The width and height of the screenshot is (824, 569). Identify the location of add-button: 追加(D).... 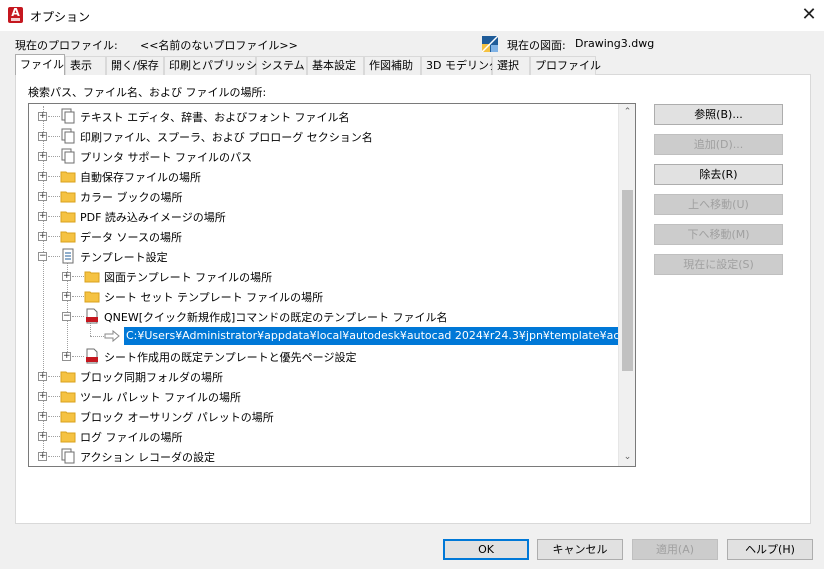
(718, 144).